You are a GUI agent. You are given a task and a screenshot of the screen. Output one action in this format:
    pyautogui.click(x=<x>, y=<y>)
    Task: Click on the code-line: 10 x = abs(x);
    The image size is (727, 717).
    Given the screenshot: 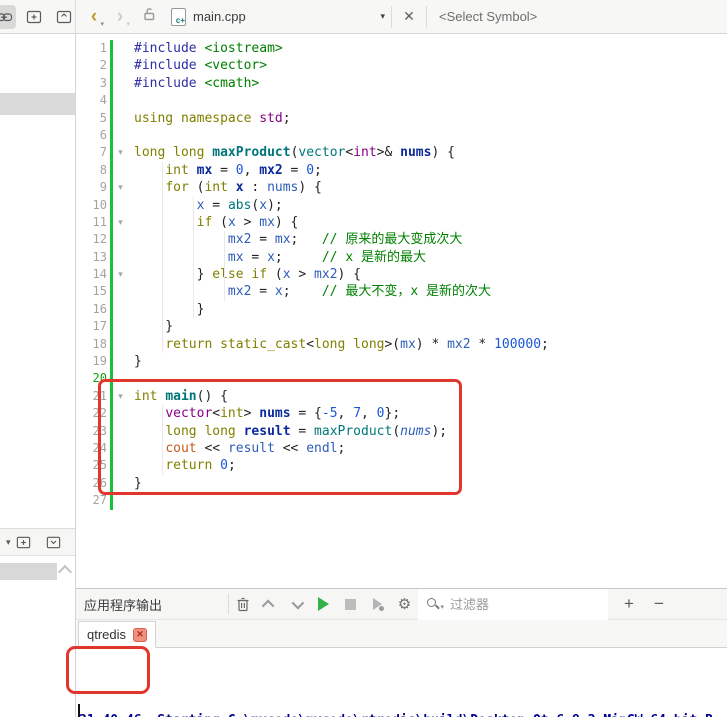 What is the action you would take?
    pyautogui.click(x=401, y=205)
    